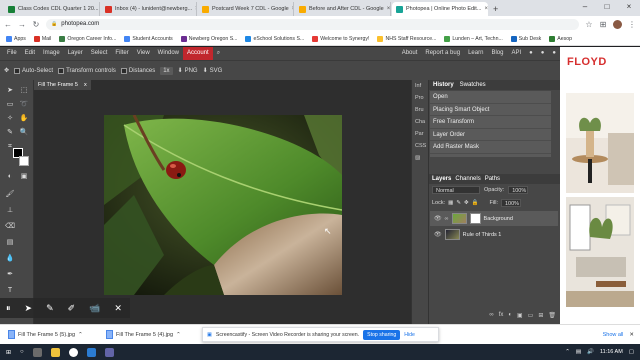 This screenshot has width=640, height=360. What do you see at coordinates (520, 317) in the screenshot?
I see `mask-icon: ▣` at bounding box center [520, 317].